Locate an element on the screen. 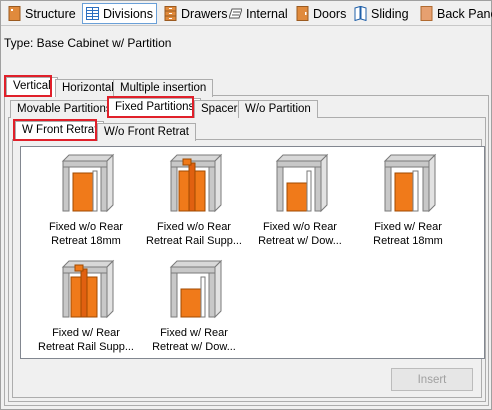  tab-back-panel: Back Panel is located at coordinates (454, 13).